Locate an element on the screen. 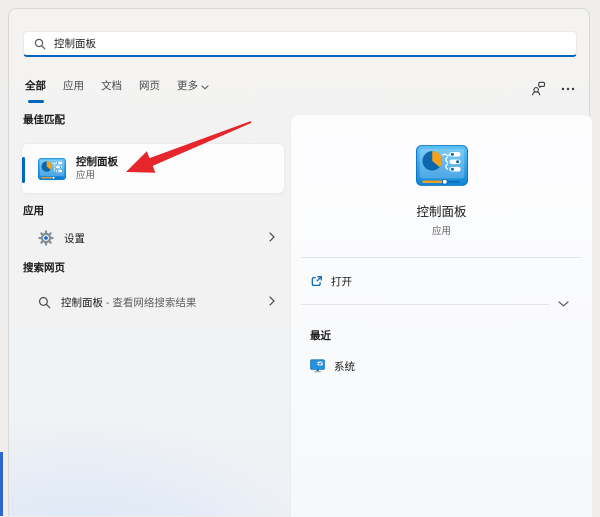  chevron-down-icon is located at coordinates (205, 87).